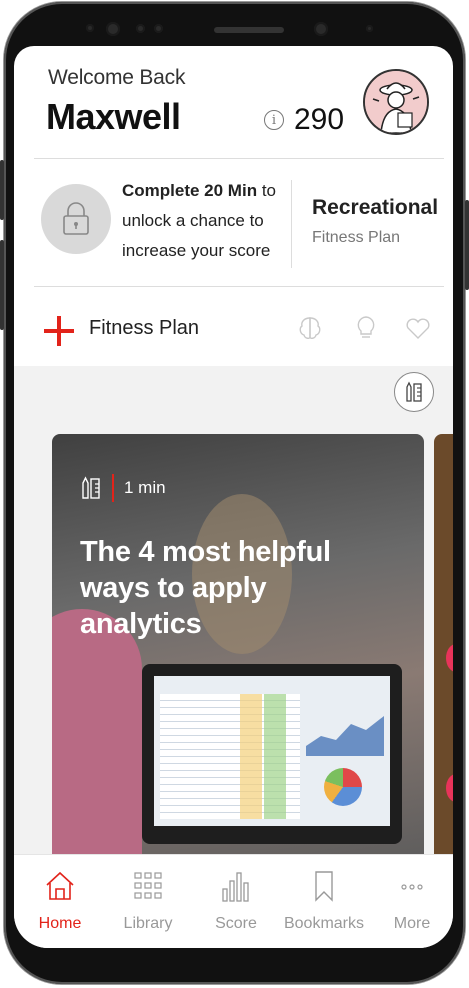 The width and height of the screenshot is (469, 988). I want to click on score-value: 290, so click(319, 119).